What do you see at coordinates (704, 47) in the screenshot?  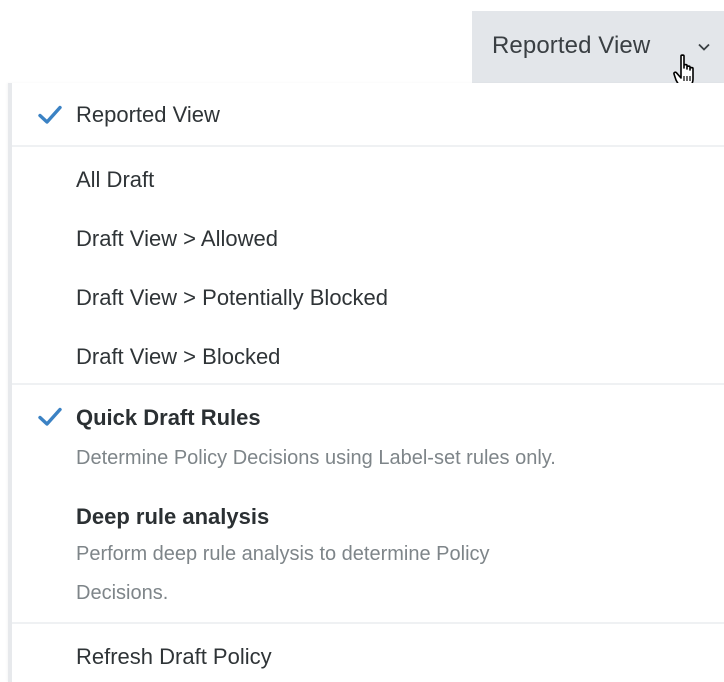 I see `chevron-down-icon` at bounding box center [704, 47].